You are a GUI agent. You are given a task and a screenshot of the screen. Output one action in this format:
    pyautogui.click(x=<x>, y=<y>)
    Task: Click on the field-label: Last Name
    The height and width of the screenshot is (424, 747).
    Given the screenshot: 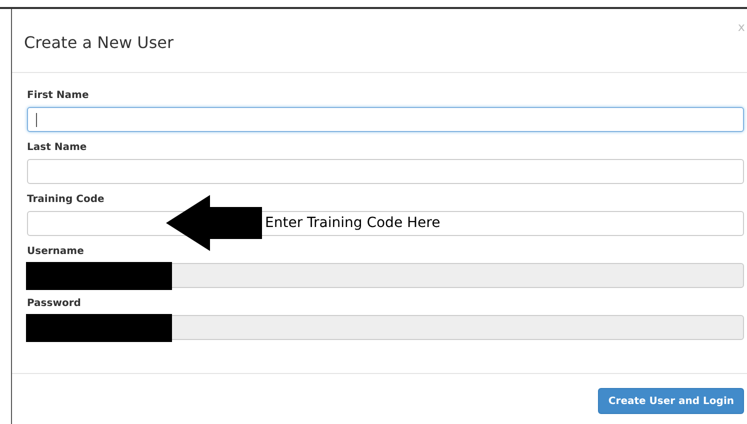 What is the action you would take?
    pyautogui.click(x=57, y=148)
    